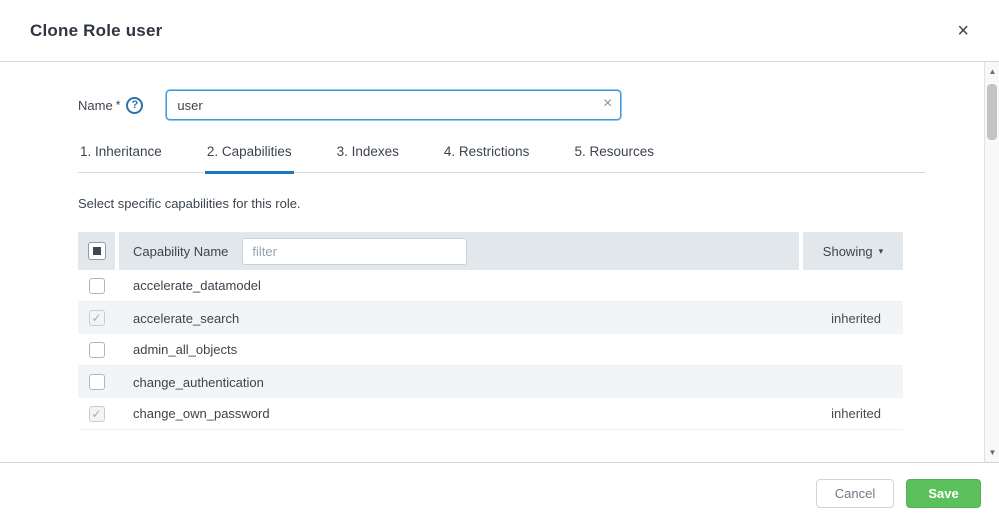 The width and height of the screenshot is (999, 523). Describe the element at coordinates (490, 286) in the screenshot. I see `table-row: accelerate_datamodel` at that location.